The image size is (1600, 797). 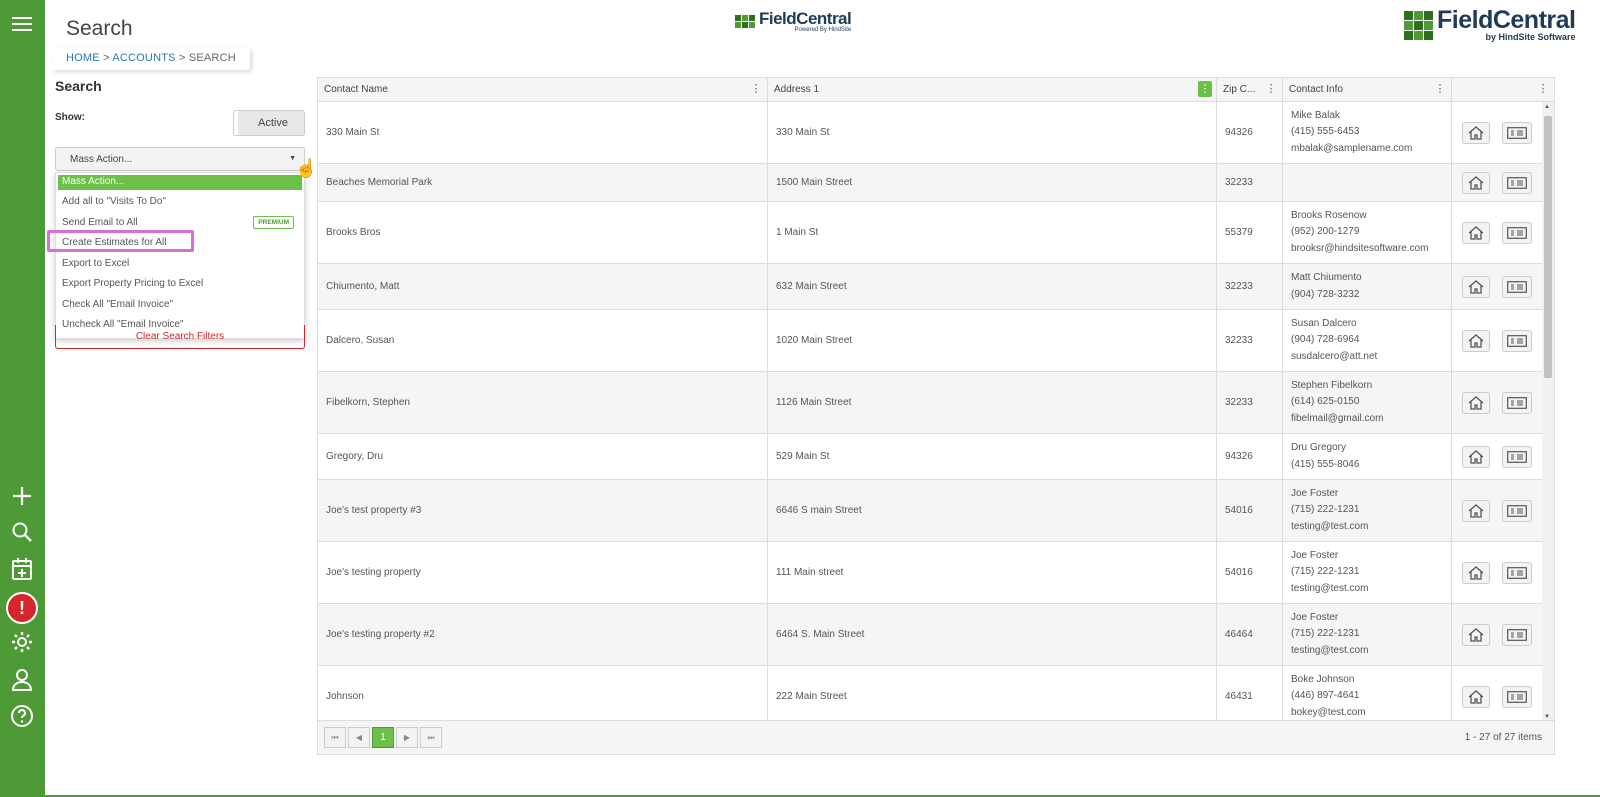 What do you see at coordinates (1503, 90) in the screenshot?
I see `column-header-actions: ⋮` at bounding box center [1503, 90].